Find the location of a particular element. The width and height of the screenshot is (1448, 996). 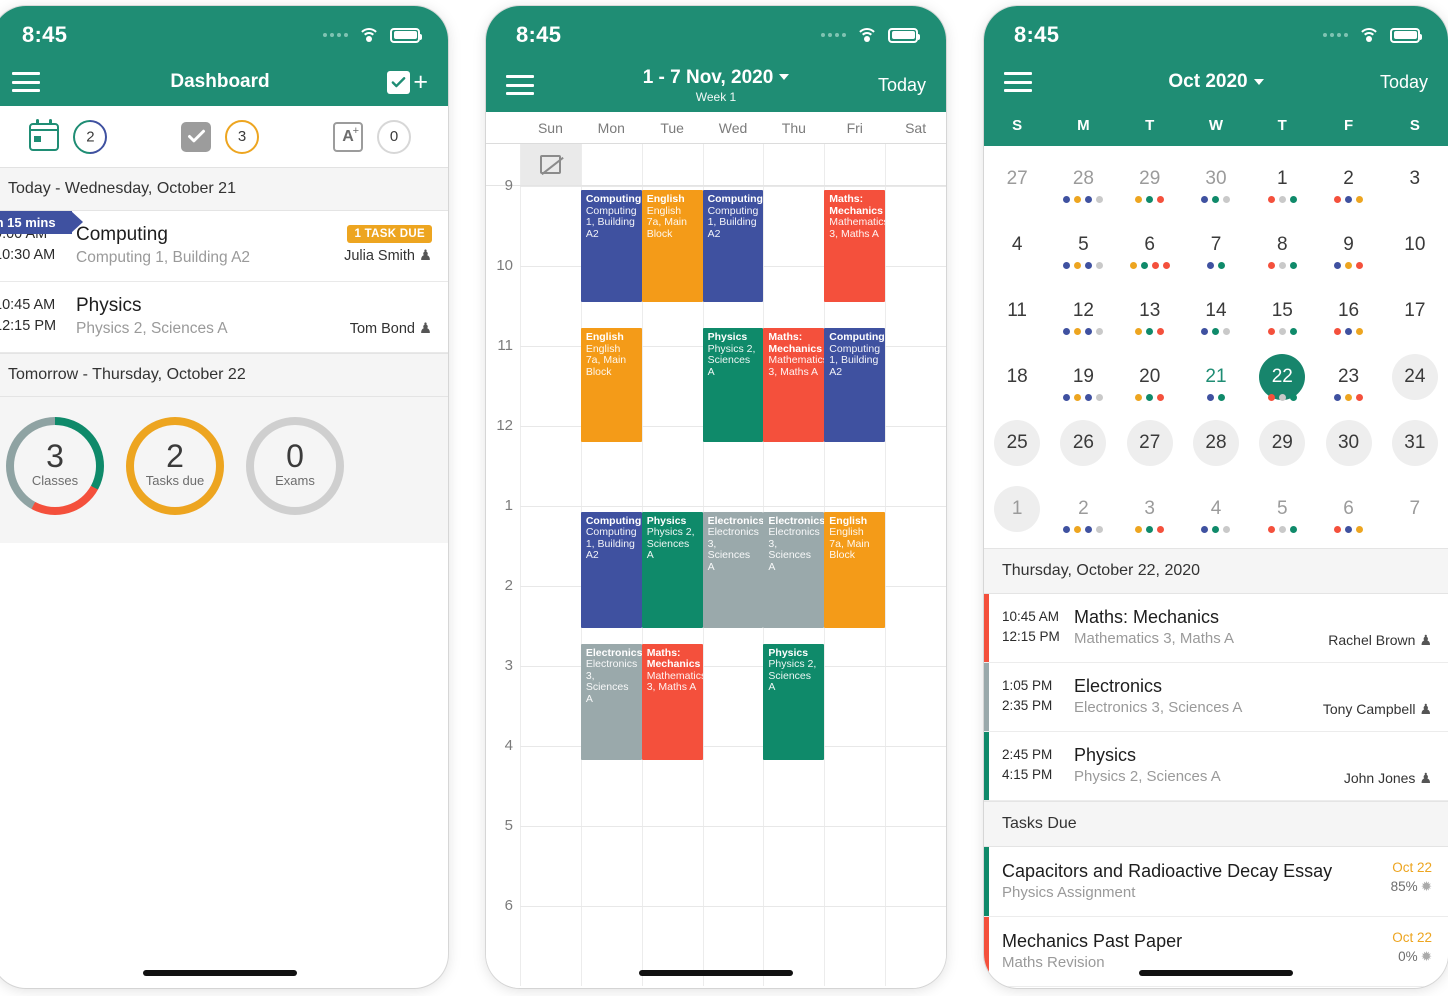

donut-exams: 0 Exams is located at coordinates (295, 466).